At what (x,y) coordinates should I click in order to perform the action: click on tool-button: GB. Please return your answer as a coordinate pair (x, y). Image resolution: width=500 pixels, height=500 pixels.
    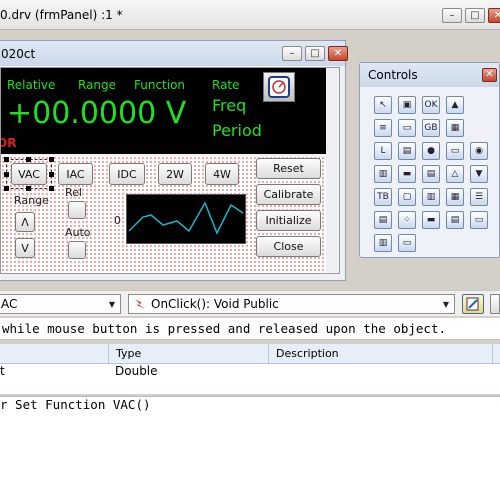
    Looking at the image, I should click on (431, 128).